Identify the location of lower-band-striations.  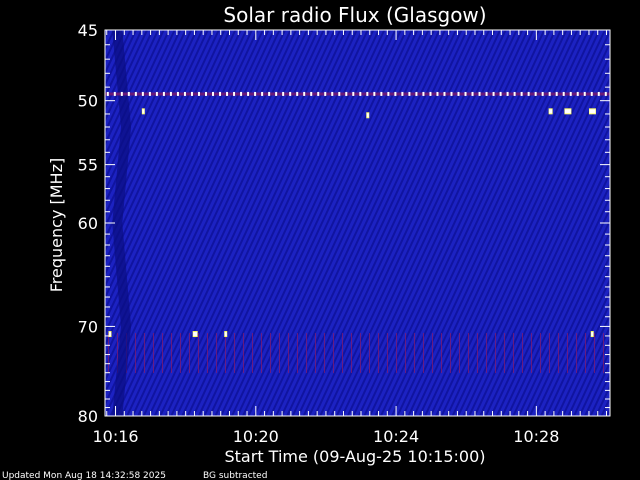
(357, 353).